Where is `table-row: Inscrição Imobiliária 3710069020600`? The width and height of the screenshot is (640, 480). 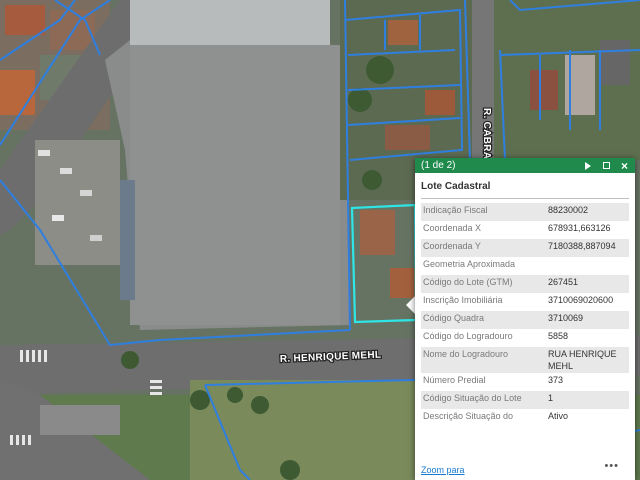
table-row: Inscrição Imobiliária 3710069020600 is located at coordinates (525, 302).